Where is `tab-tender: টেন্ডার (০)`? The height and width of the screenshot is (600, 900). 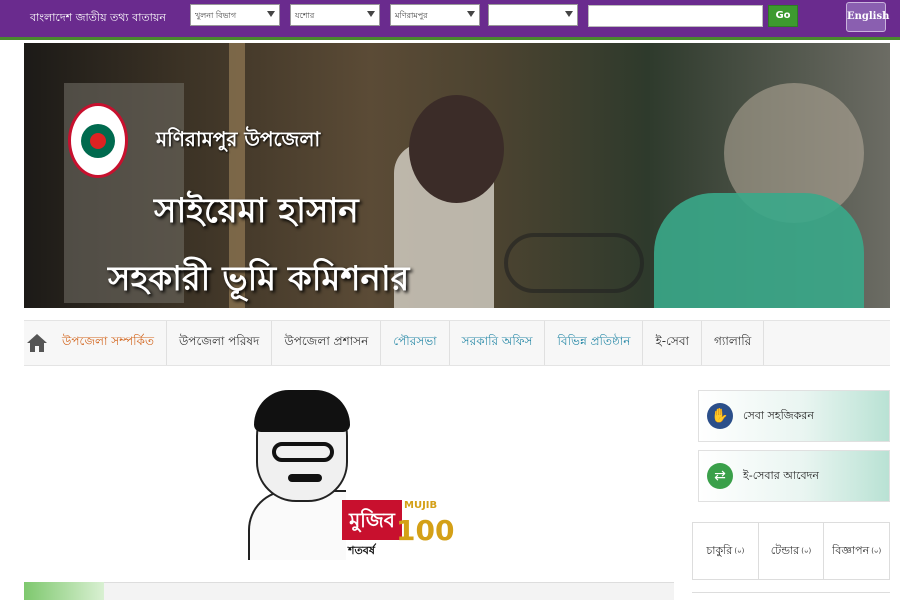
tab-tender: টেন্ডার (০) is located at coordinates (792, 551).